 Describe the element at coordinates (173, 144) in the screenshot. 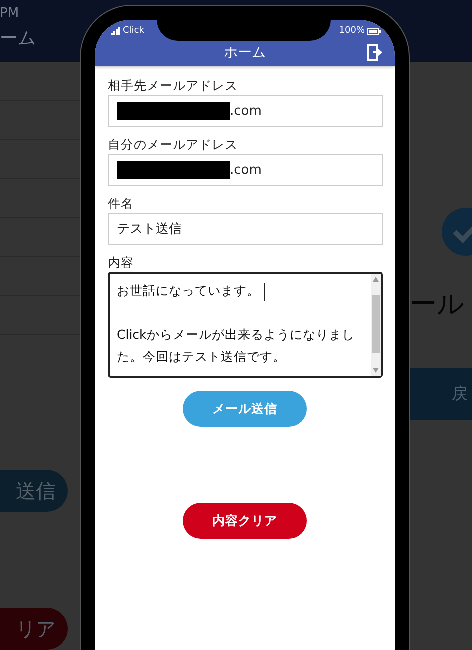

I see `field-label: 自分のメールアドレス` at that location.